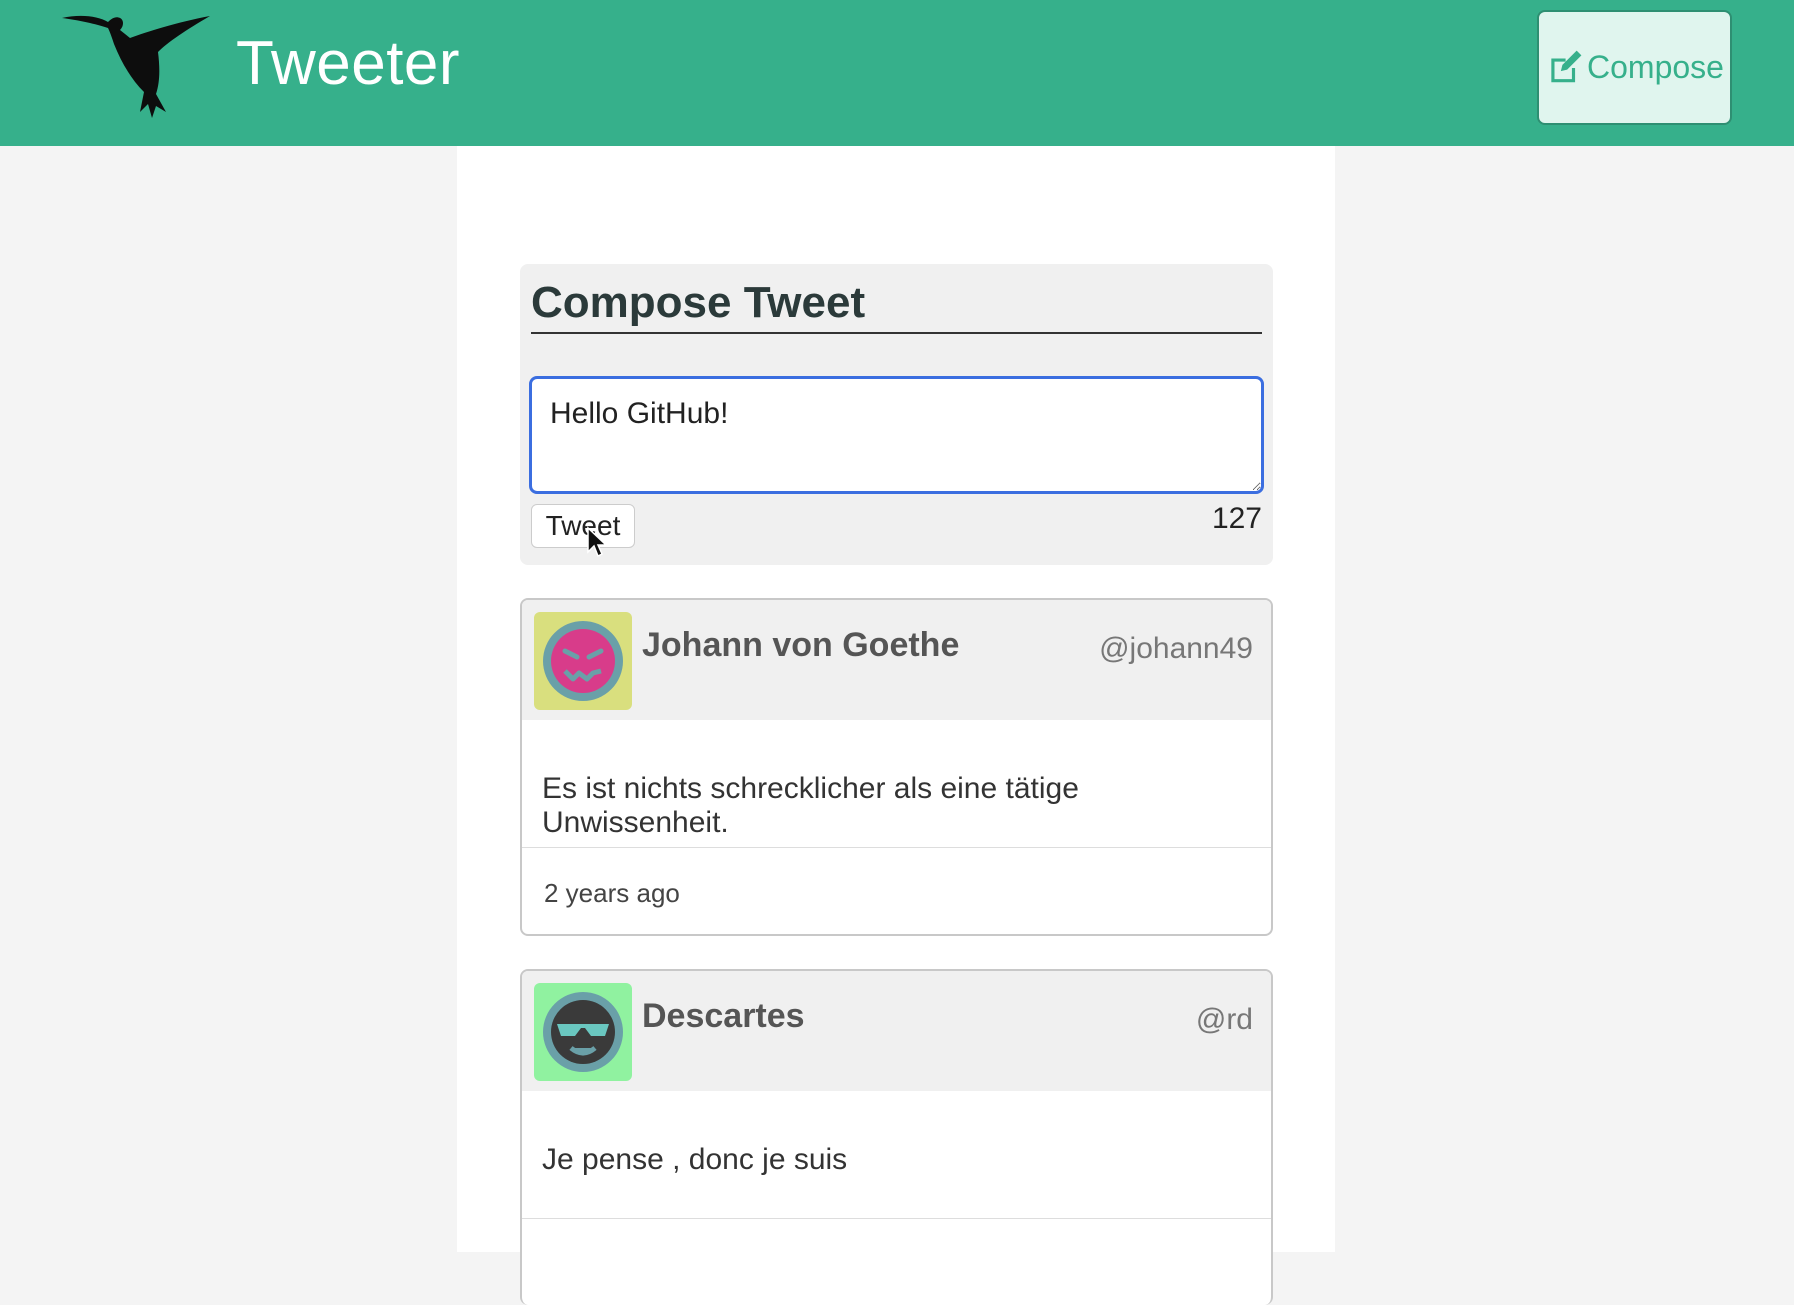 The image size is (1794, 1305). What do you see at coordinates (1236, 518) in the screenshot?
I see `char-counter: 127` at bounding box center [1236, 518].